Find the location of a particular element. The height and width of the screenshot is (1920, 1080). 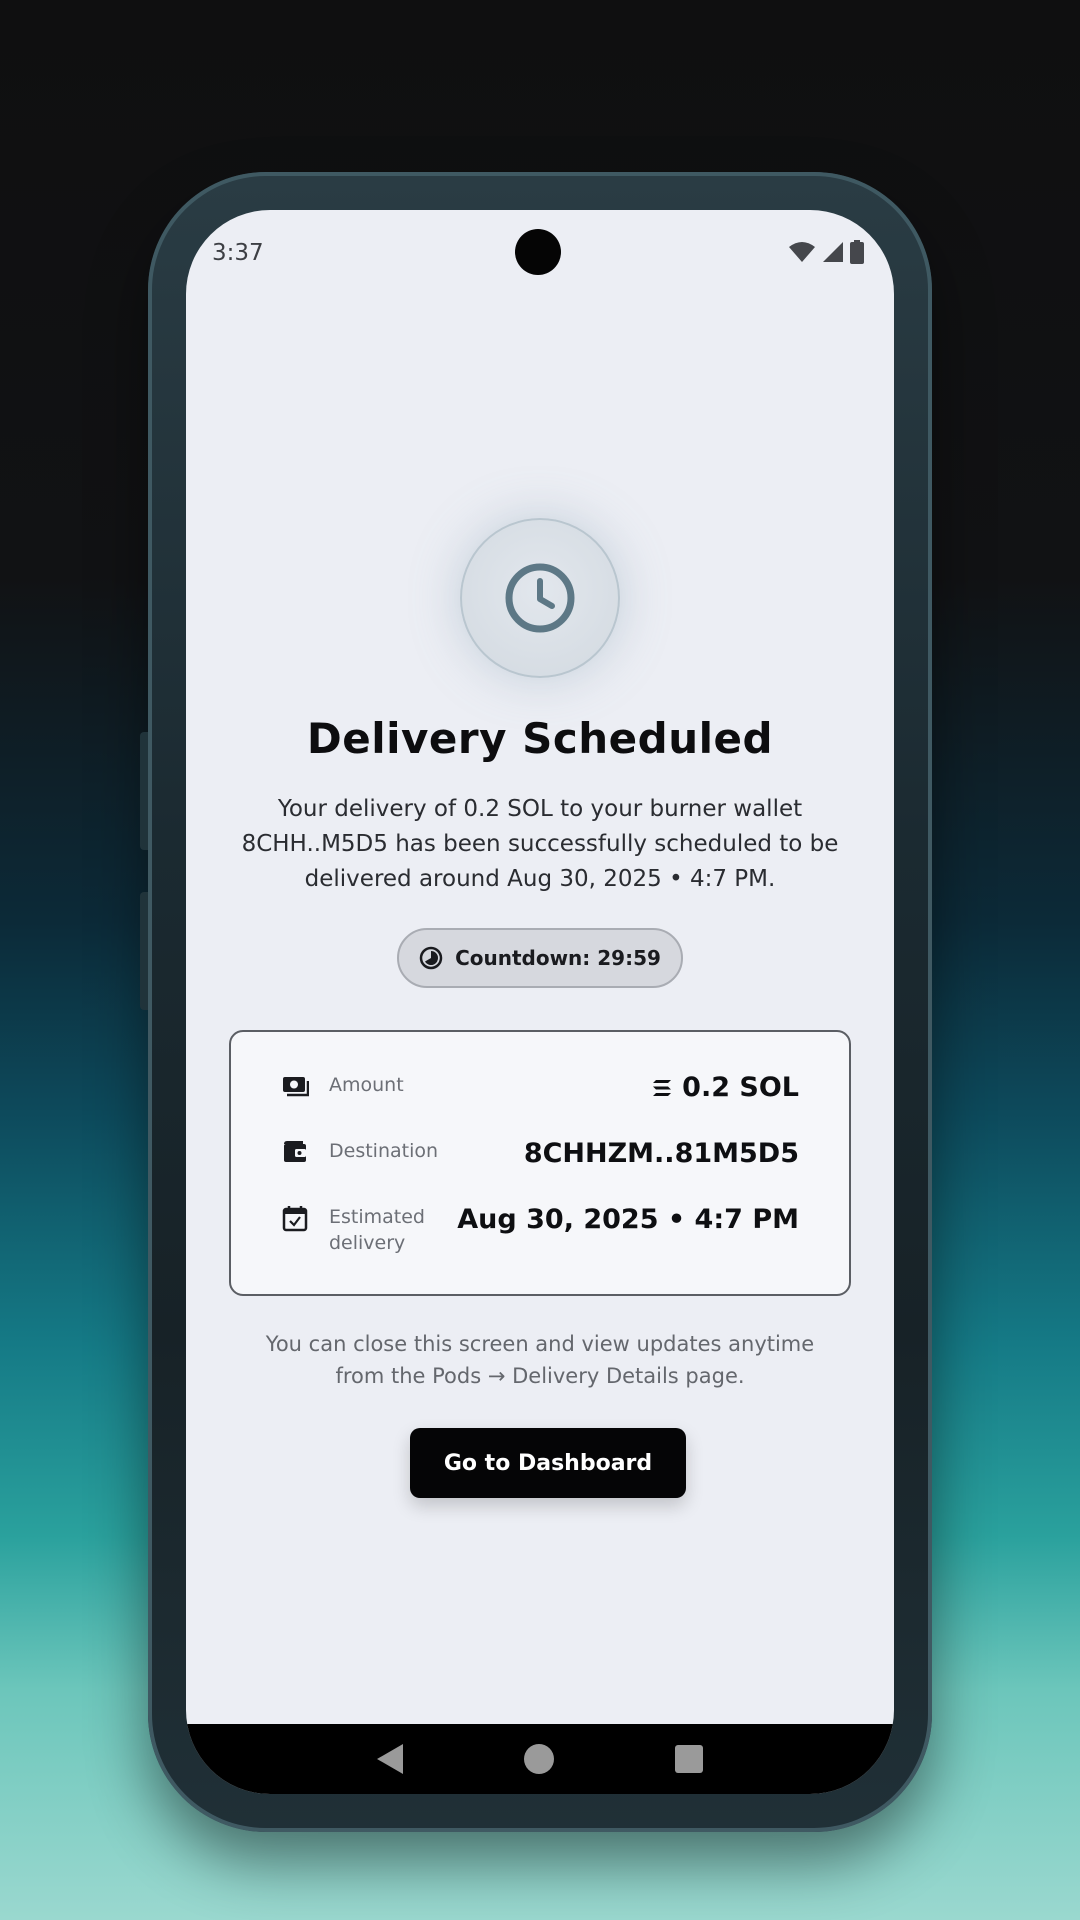

calendar-check-icon is located at coordinates (295, 1219).